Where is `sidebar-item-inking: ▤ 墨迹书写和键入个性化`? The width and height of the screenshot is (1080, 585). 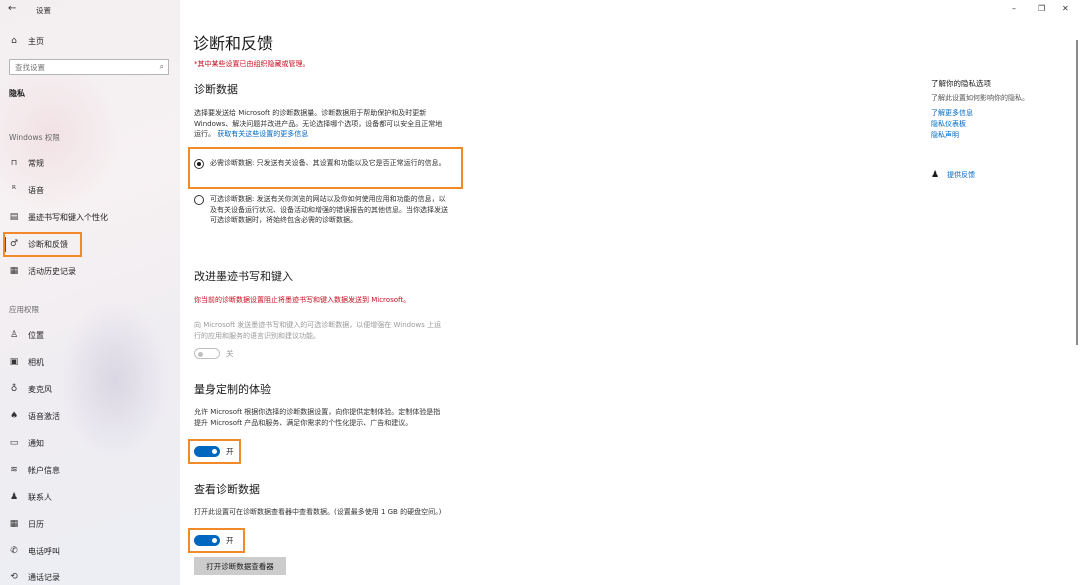 sidebar-item-inking: ▤ 墨迹书写和键入个性化 is located at coordinates (58, 217).